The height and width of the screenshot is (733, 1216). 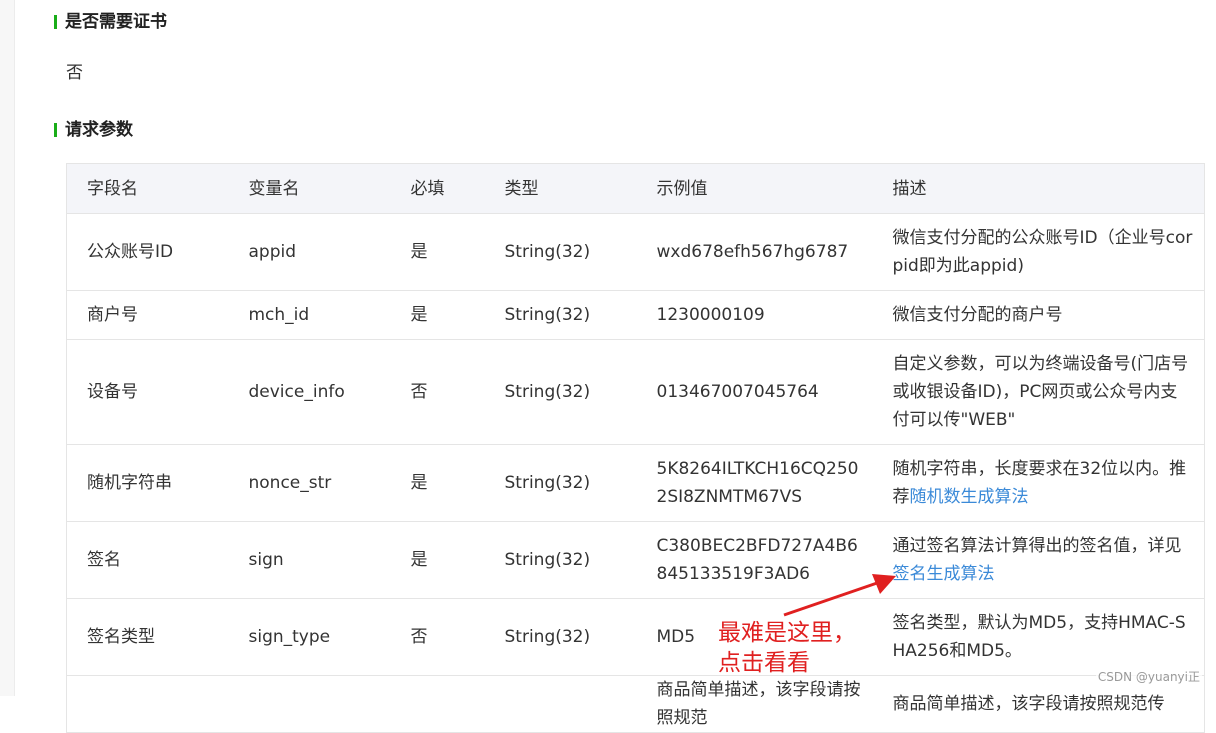 What do you see at coordinates (1038, 560) in the screenshot?
I see `cell-description: 通过签名算法计算得出的签名值，详见签名生成算法` at bounding box center [1038, 560].